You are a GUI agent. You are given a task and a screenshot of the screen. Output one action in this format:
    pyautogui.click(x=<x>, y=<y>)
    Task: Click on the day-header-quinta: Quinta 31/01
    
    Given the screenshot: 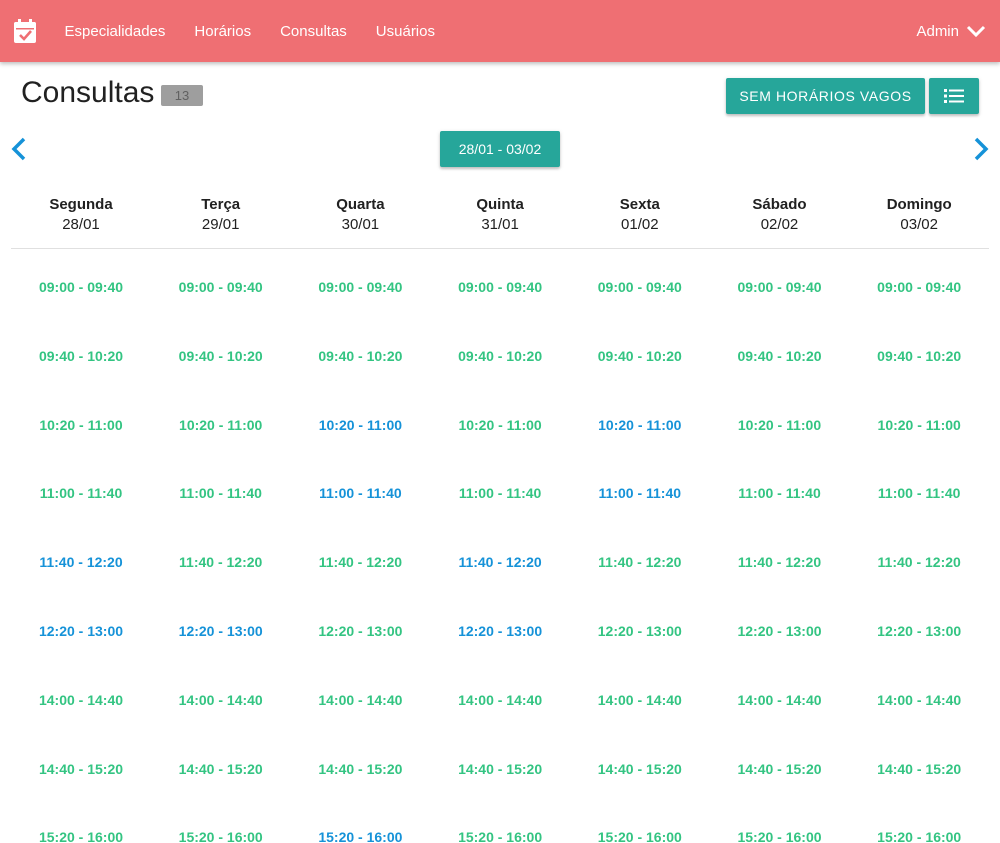 What is the action you would take?
    pyautogui.click(x=500, y=212)
    